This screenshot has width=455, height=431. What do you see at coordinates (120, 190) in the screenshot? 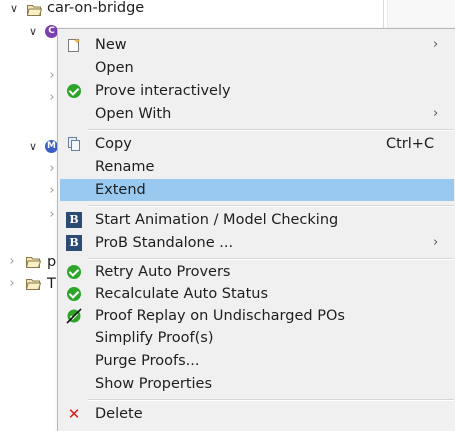
I see `menu-item-label: Extend` at bounding box center [120, 190].